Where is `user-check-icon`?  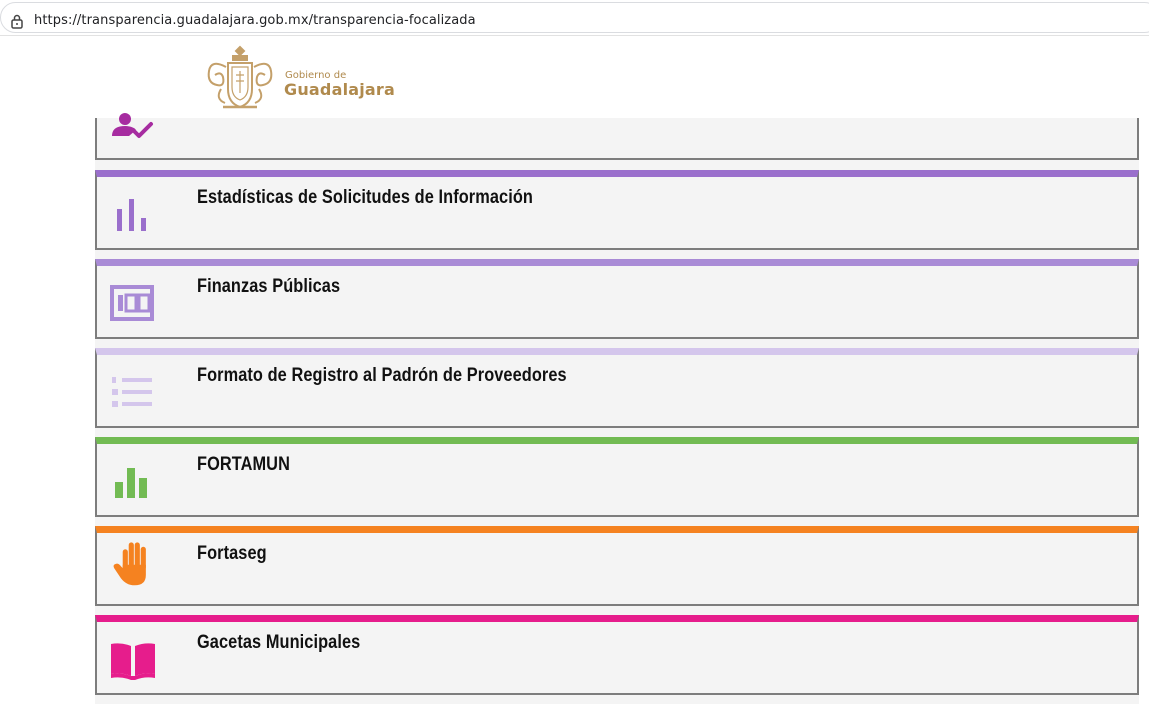 user-check-icon is located at coordinates (132, 125).